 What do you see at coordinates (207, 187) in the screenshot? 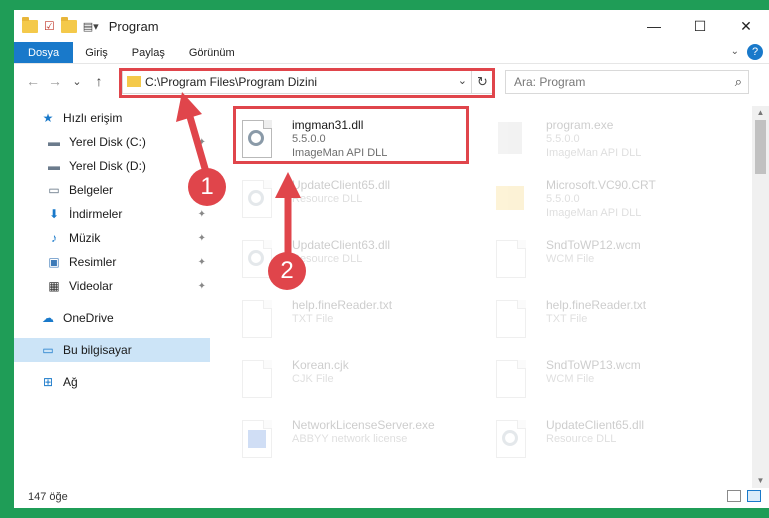
I see `annotation-badge-1: 1` at bounding box center [207, 187].